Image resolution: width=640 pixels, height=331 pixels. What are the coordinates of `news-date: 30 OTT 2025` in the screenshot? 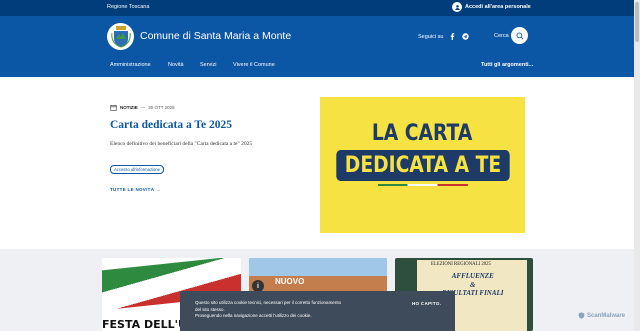 It's located at (161, 107).